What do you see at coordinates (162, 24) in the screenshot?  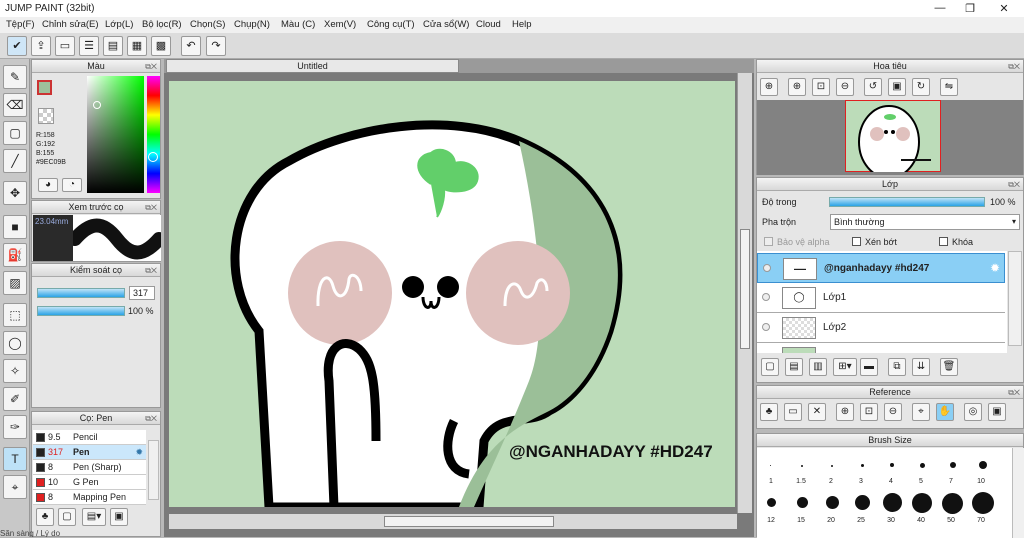 I see `menu-filter: Bộ lọc(R)` at bounding box center [162, 24].